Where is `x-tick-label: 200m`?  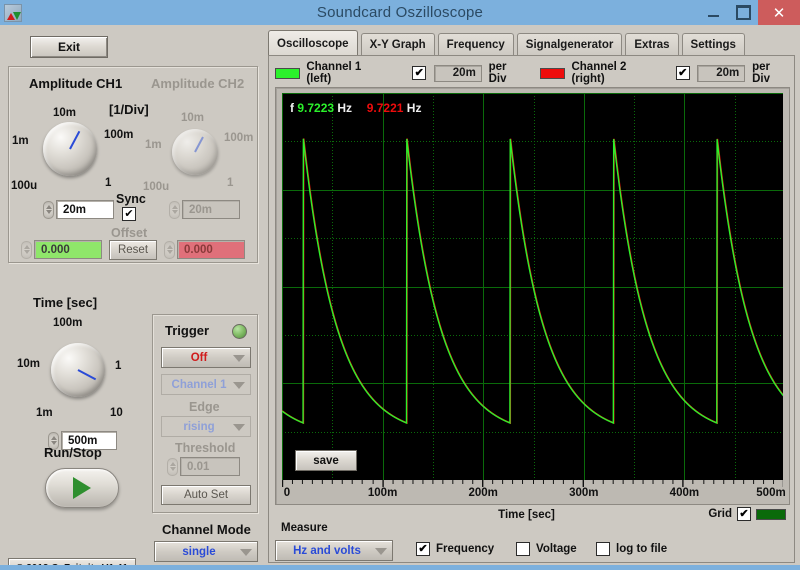
x-tick-label: 200m is located at coordinates (483, 493).